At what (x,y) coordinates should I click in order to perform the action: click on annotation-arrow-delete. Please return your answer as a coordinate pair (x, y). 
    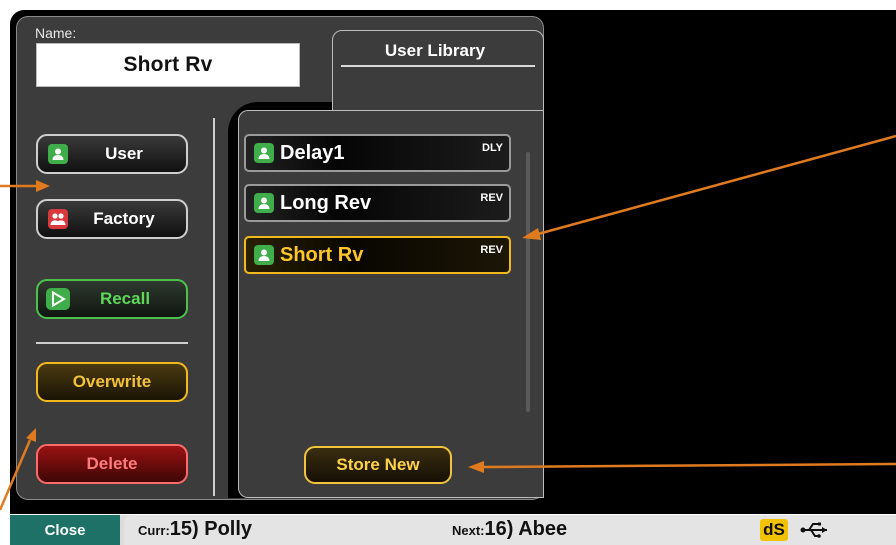
    Looking at the image, I should click on (16, 475).